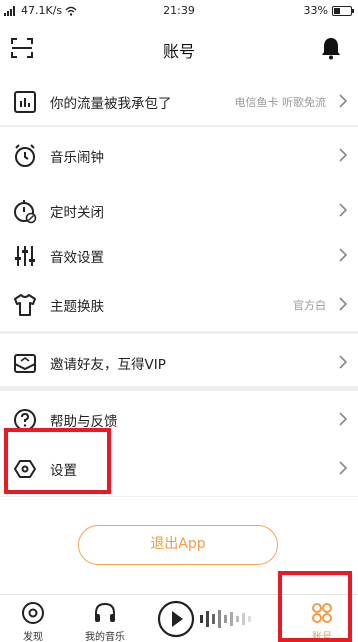 The width and height of the screenshot is (358, 642). Describe the element at coordinates (280, 102) in the screenshot. I see `menu-item-subtext: 电信鱼卡 听歌免流` at that location.